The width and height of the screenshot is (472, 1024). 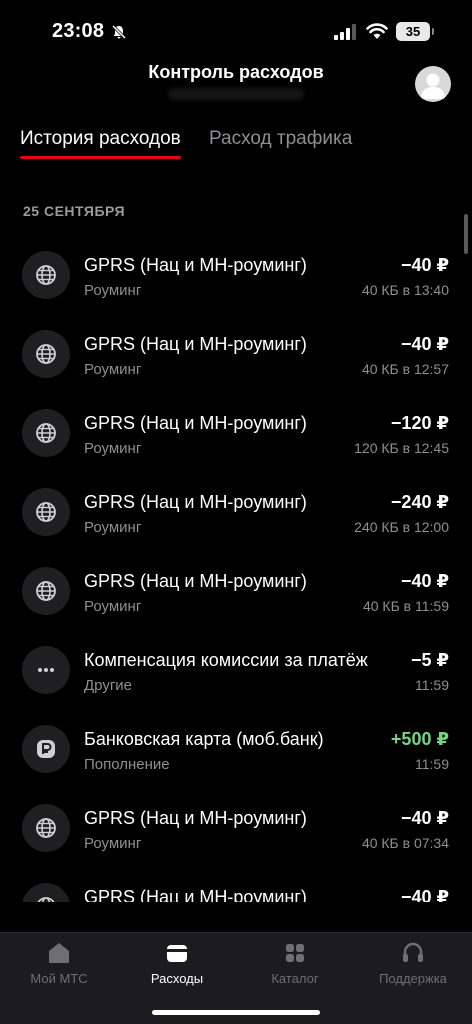 What do you see at coordinates (419, 502) in the screenshot?
I see `transaction-amount: −240 ₽` at bounding box center [419, 502].